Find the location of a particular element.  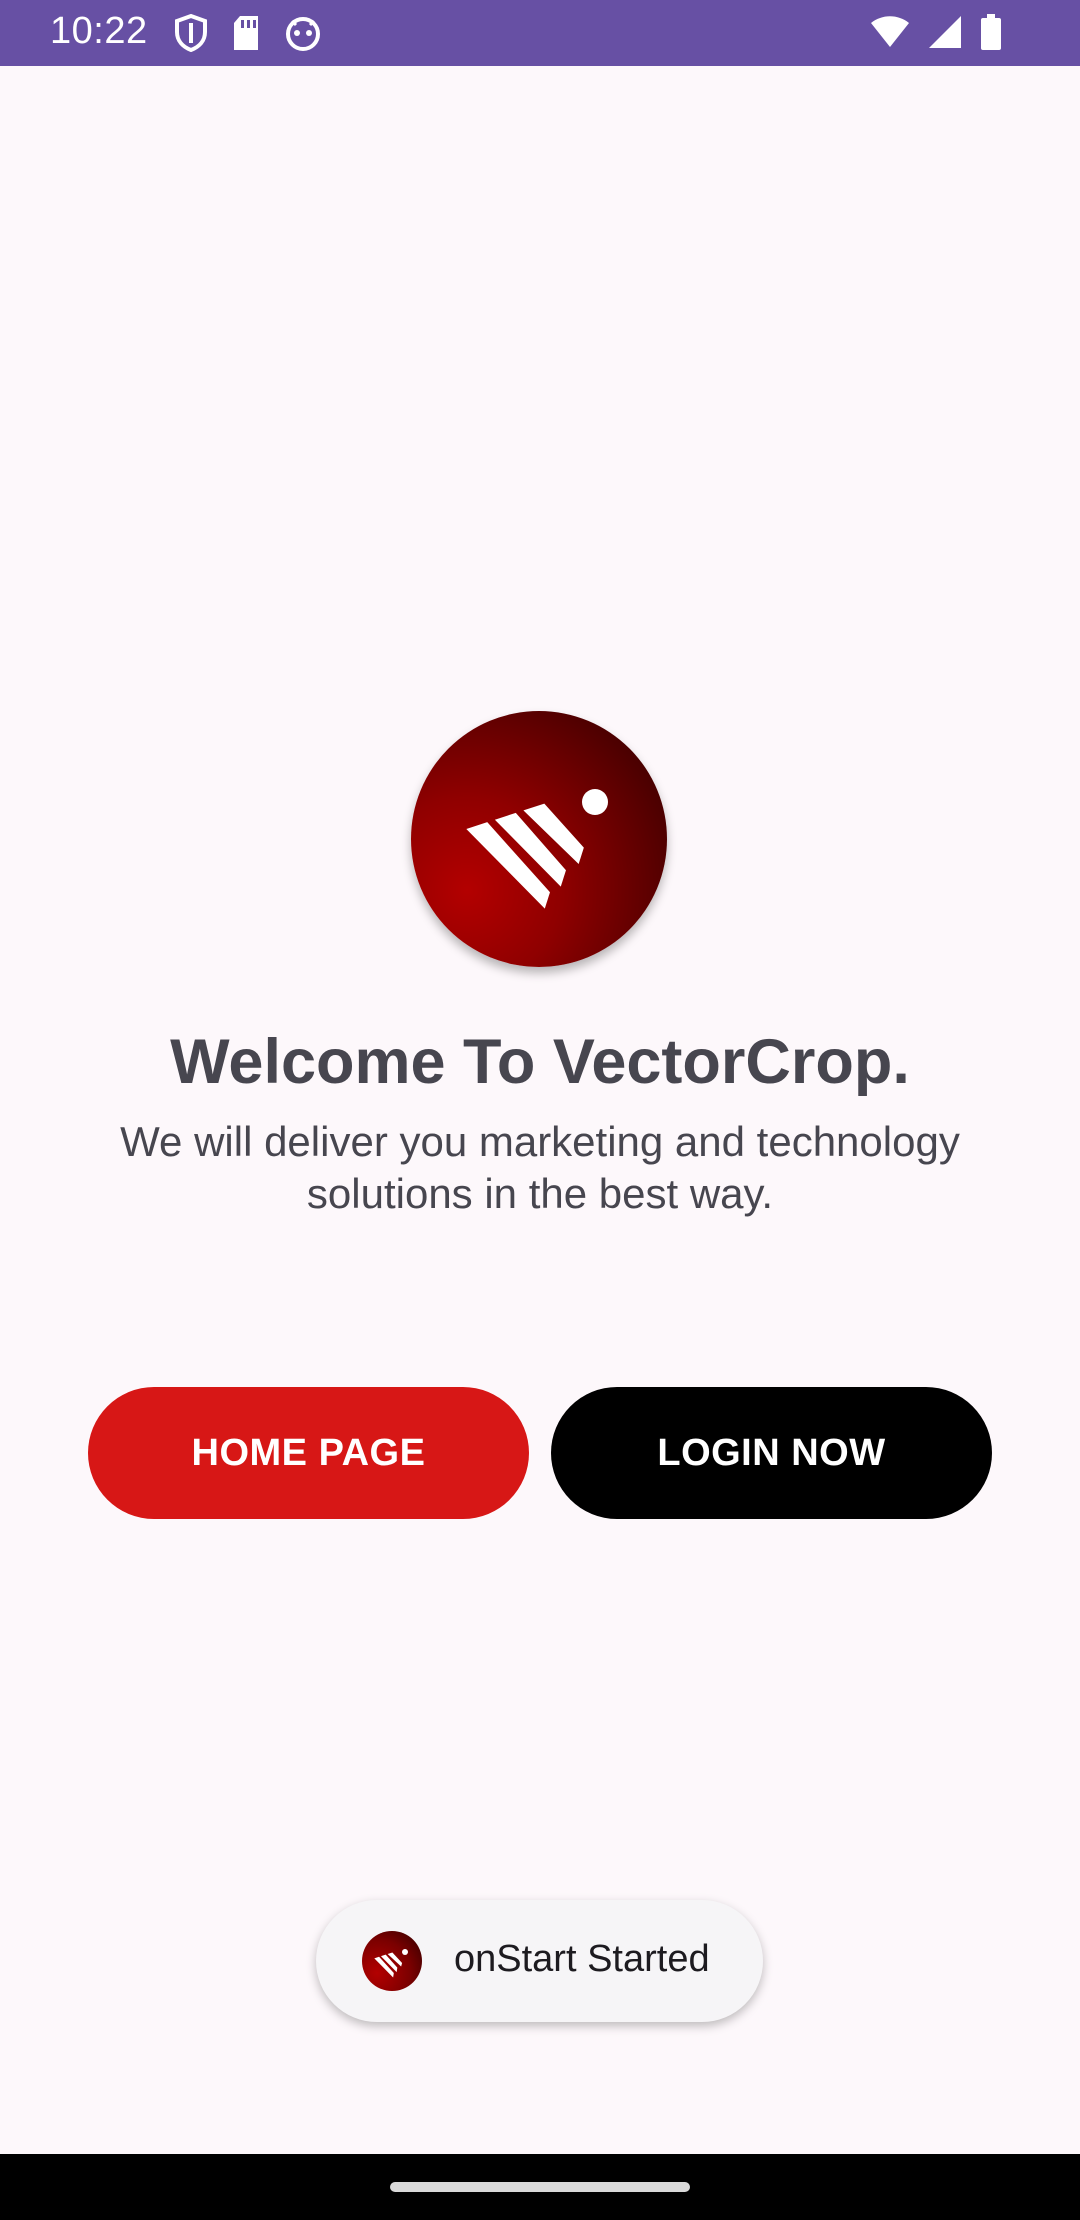

toast-message: onStart Started is located at coordinates (539, 1961).